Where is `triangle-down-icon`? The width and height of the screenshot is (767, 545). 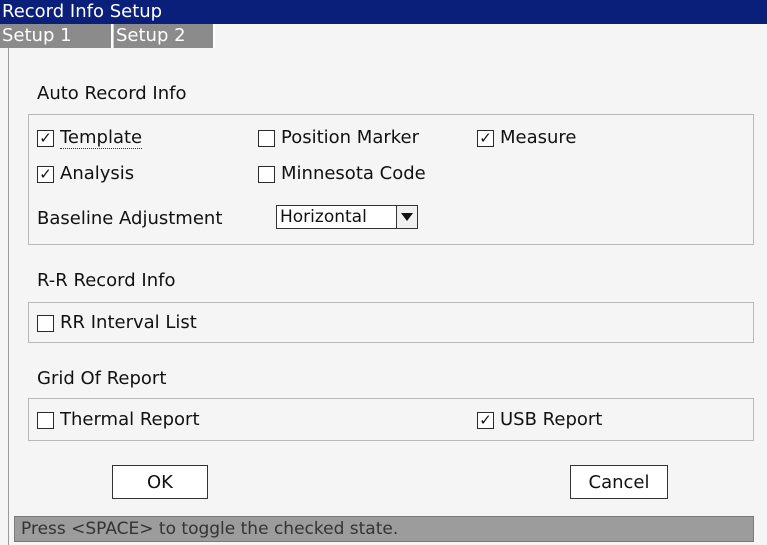 triangle-down-icon is located at coordinates (406, 217).